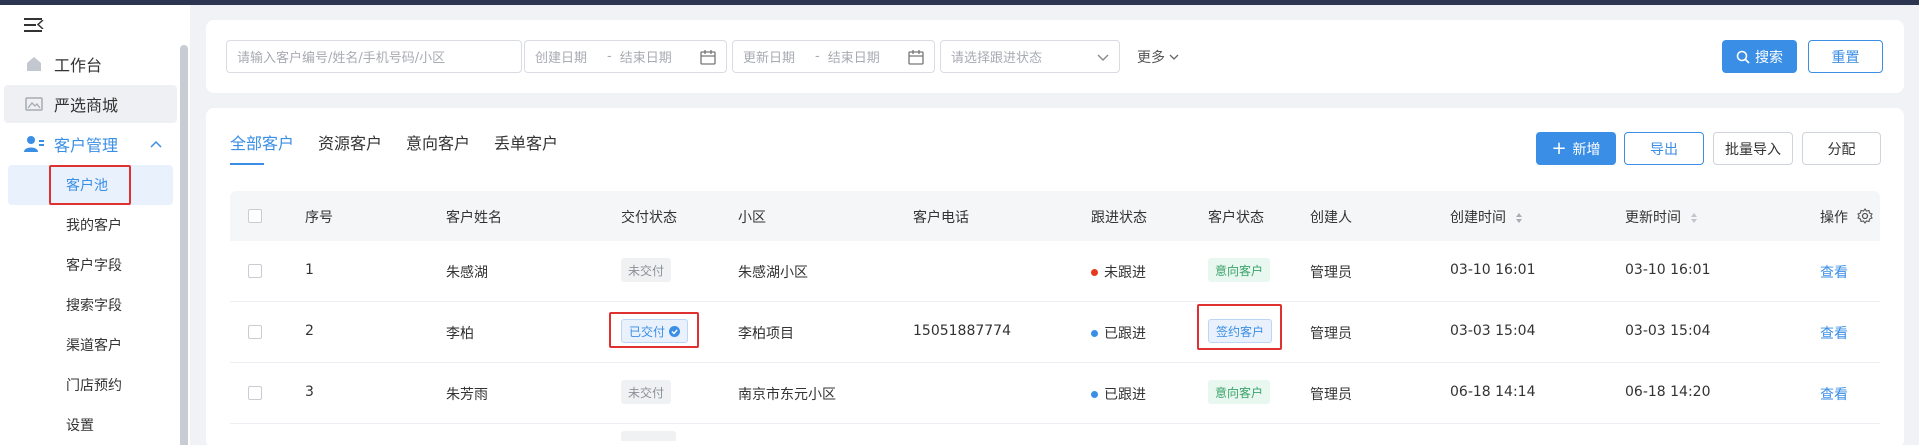 This screenshot has height=445, width=1919. Describe the element at coordinates (769, 58) in the screenshot. I see `updated-start-placeholder: 更新日期` at that location.